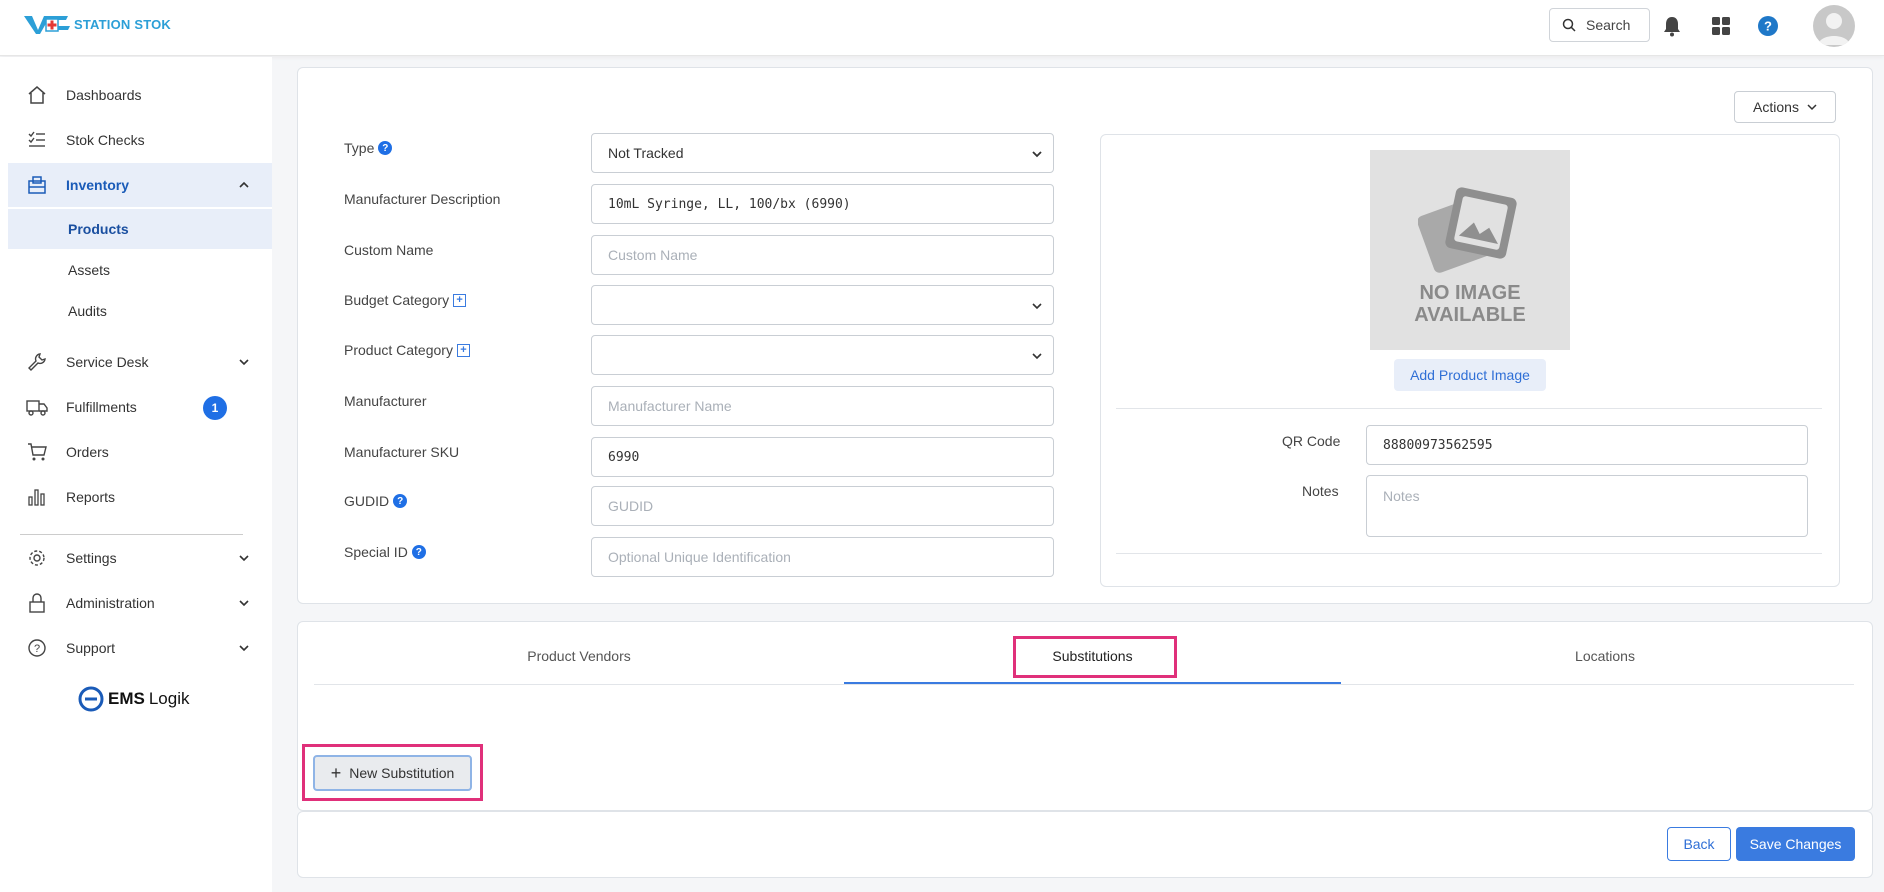 The height and width of the screenshot is (892, 1884). Describe the element at coordinates (822, 255) in the screenshot. I see `custom-name-input: Custom Name` at that location.